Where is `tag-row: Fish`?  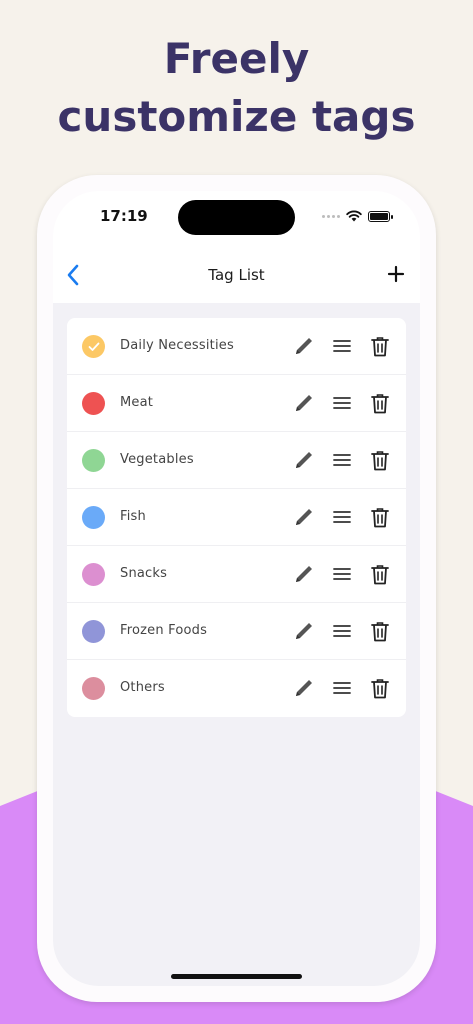
tag-row: Fish is located at coordinates (236, 517).